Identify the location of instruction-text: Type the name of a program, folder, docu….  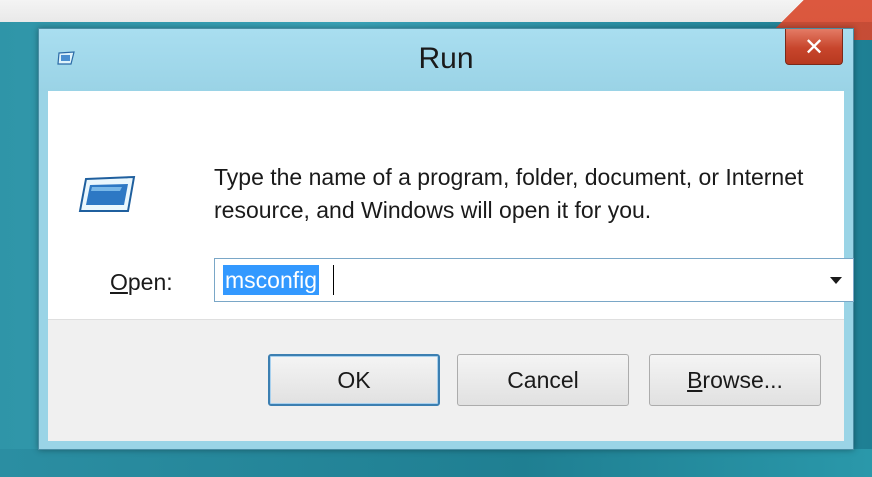
(524, 194).